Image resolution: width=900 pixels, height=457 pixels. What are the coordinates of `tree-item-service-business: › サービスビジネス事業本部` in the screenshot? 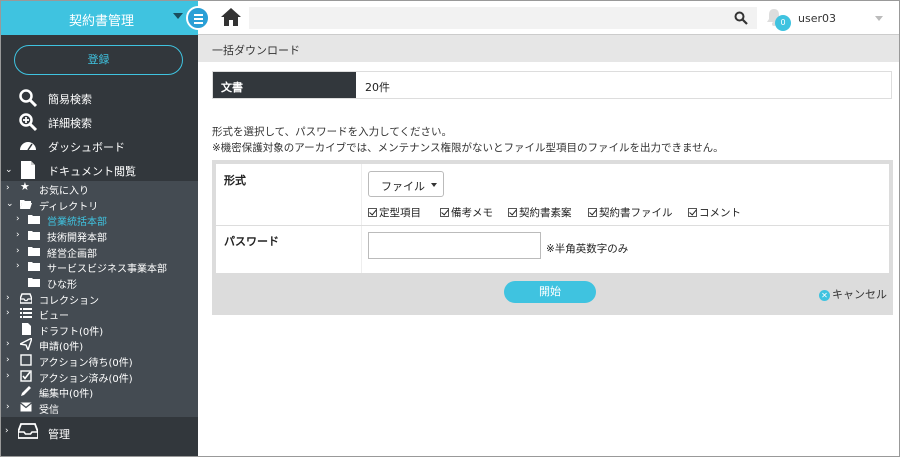 It's located at (99, 267).